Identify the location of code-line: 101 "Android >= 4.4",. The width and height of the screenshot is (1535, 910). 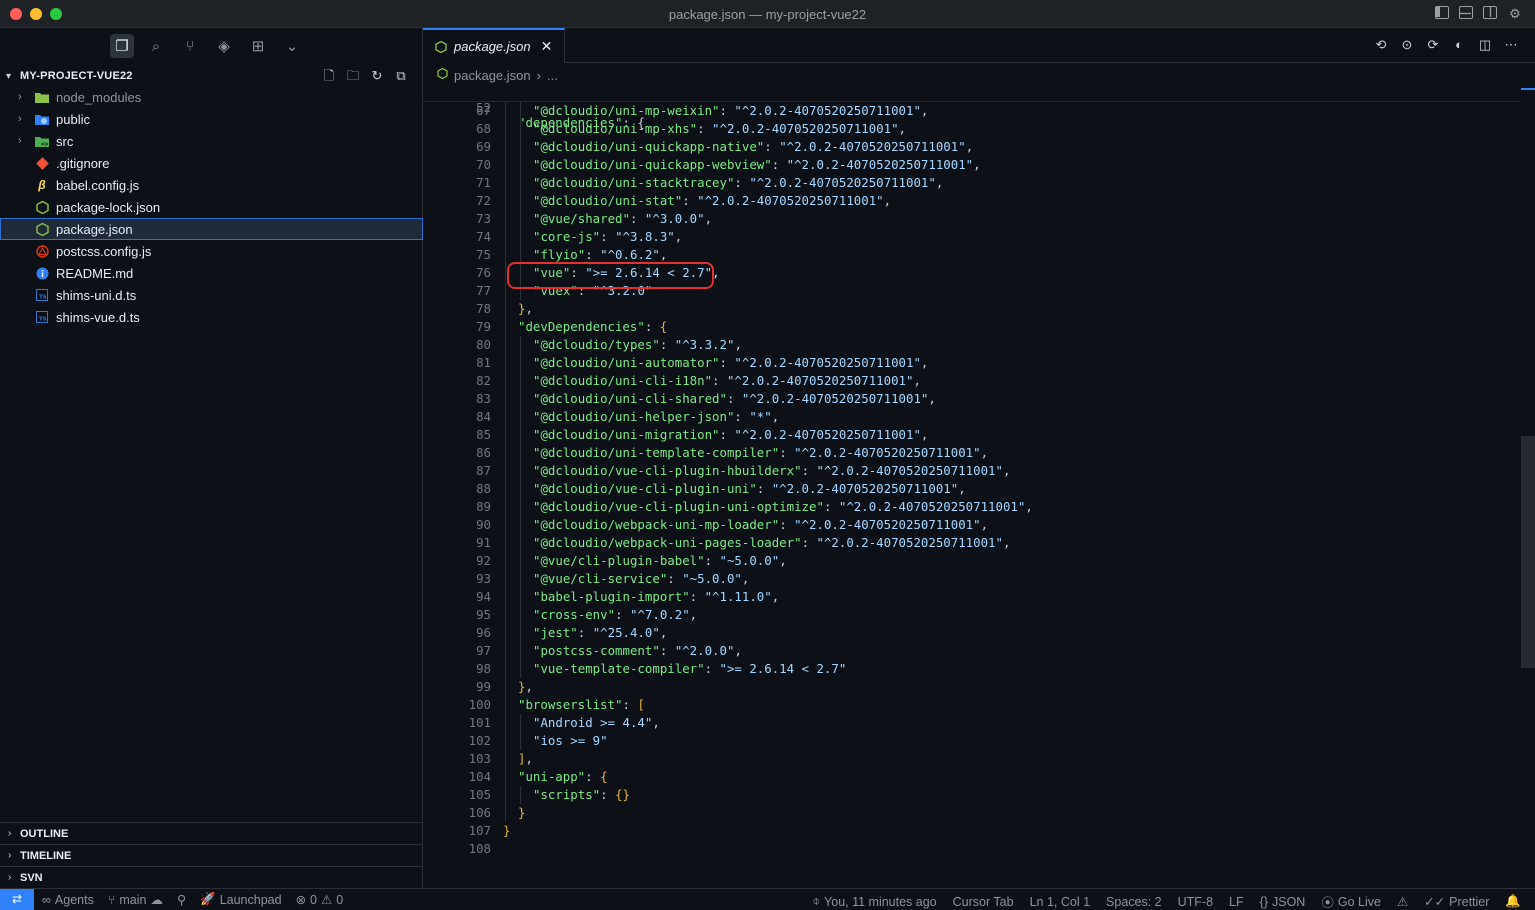
(971, 723).